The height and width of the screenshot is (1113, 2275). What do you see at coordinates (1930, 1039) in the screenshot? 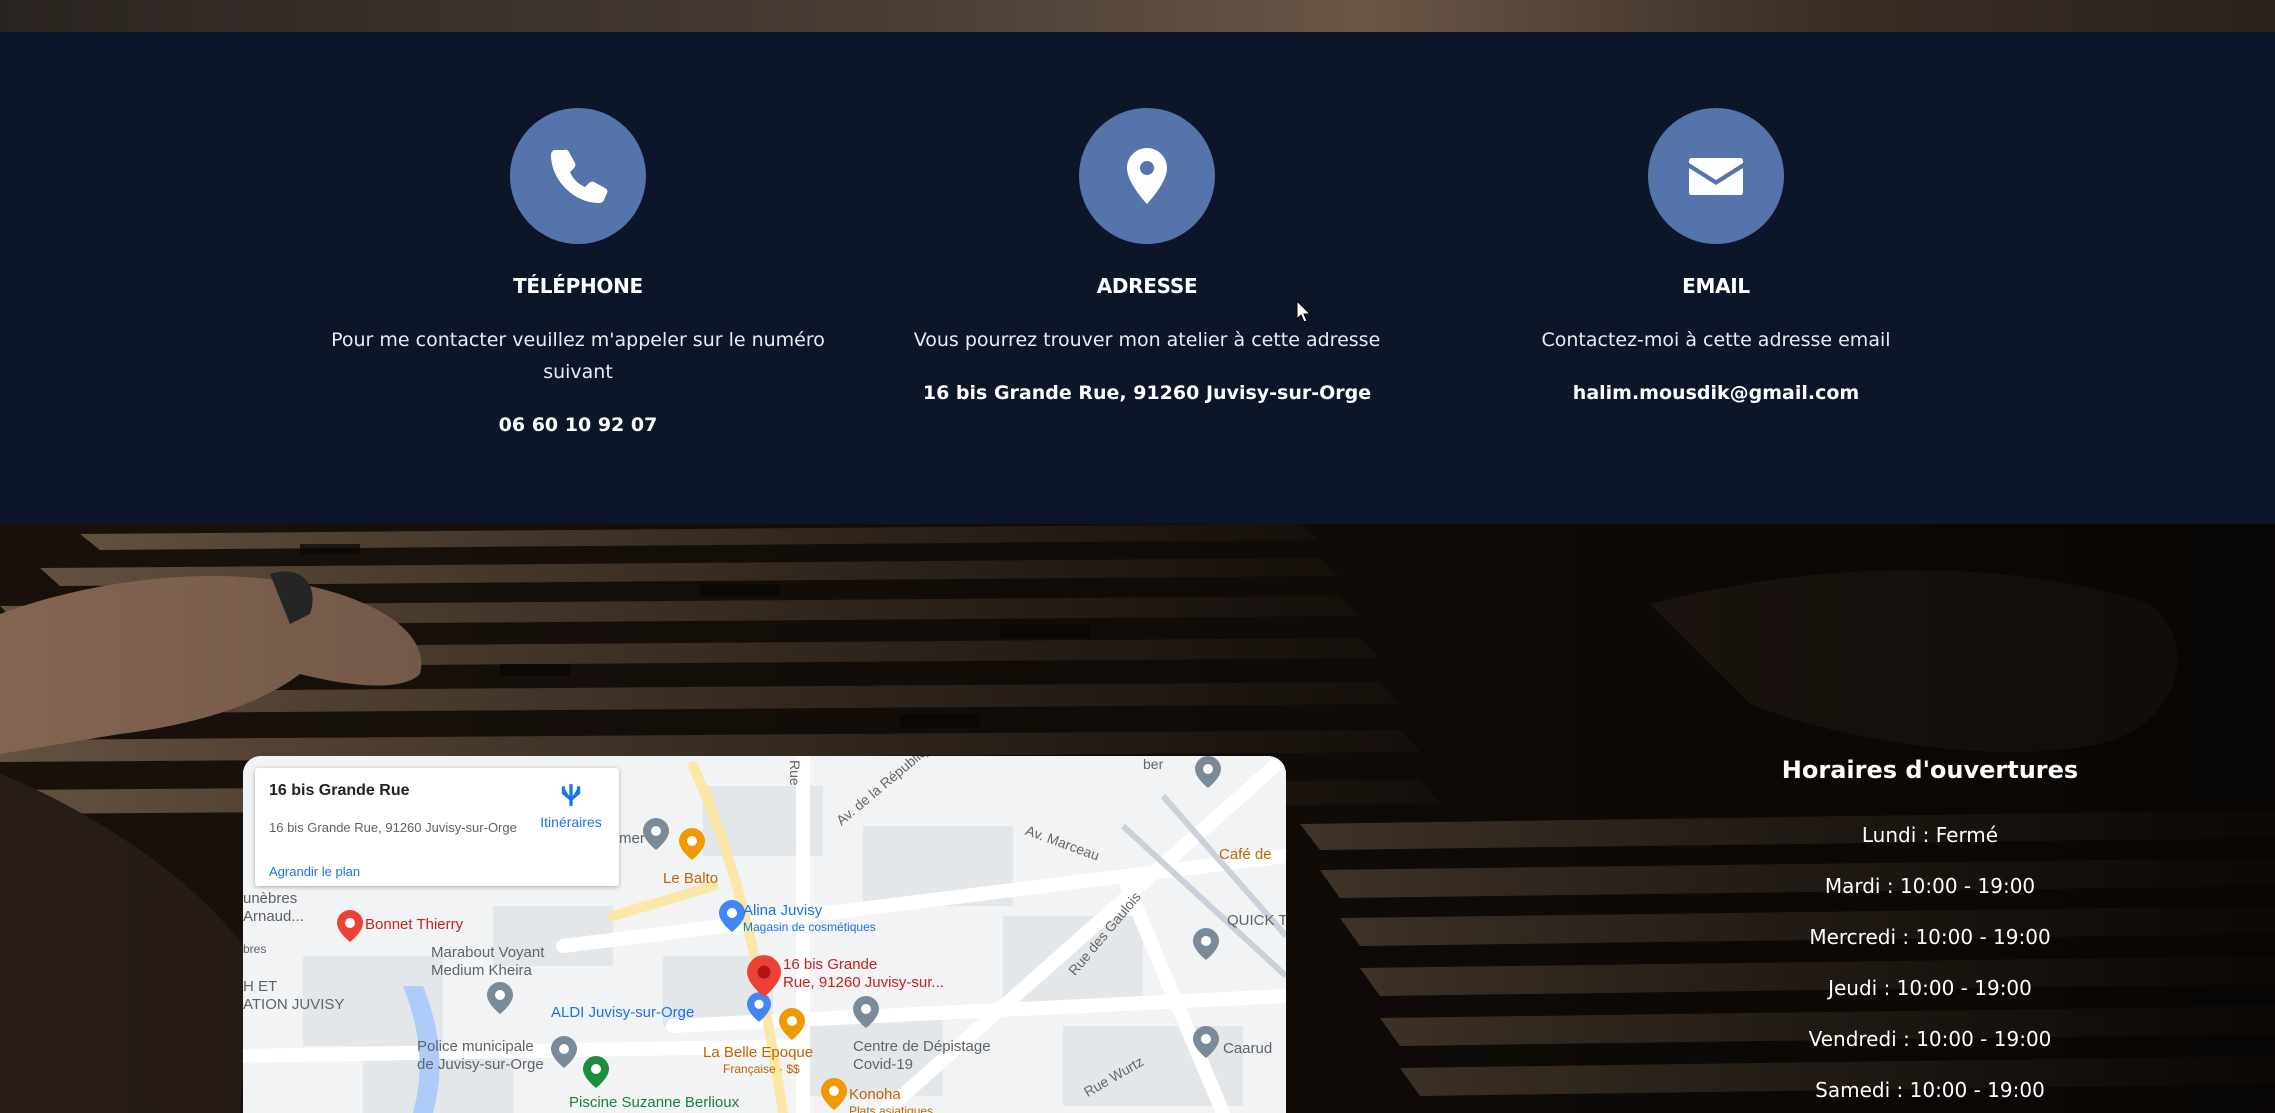
I see `hours-friday: Vendredi : 10:00 - 19:00` at bounding box center [1930, 1039].